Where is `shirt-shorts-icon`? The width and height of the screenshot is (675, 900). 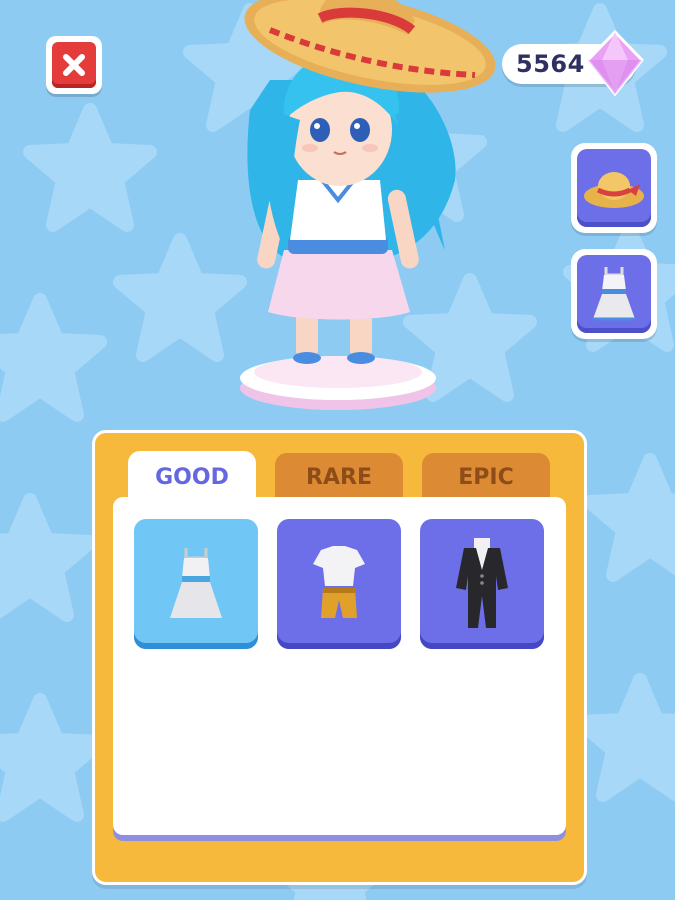
shirt-shorts-icon is located at coordinates (339, 582).